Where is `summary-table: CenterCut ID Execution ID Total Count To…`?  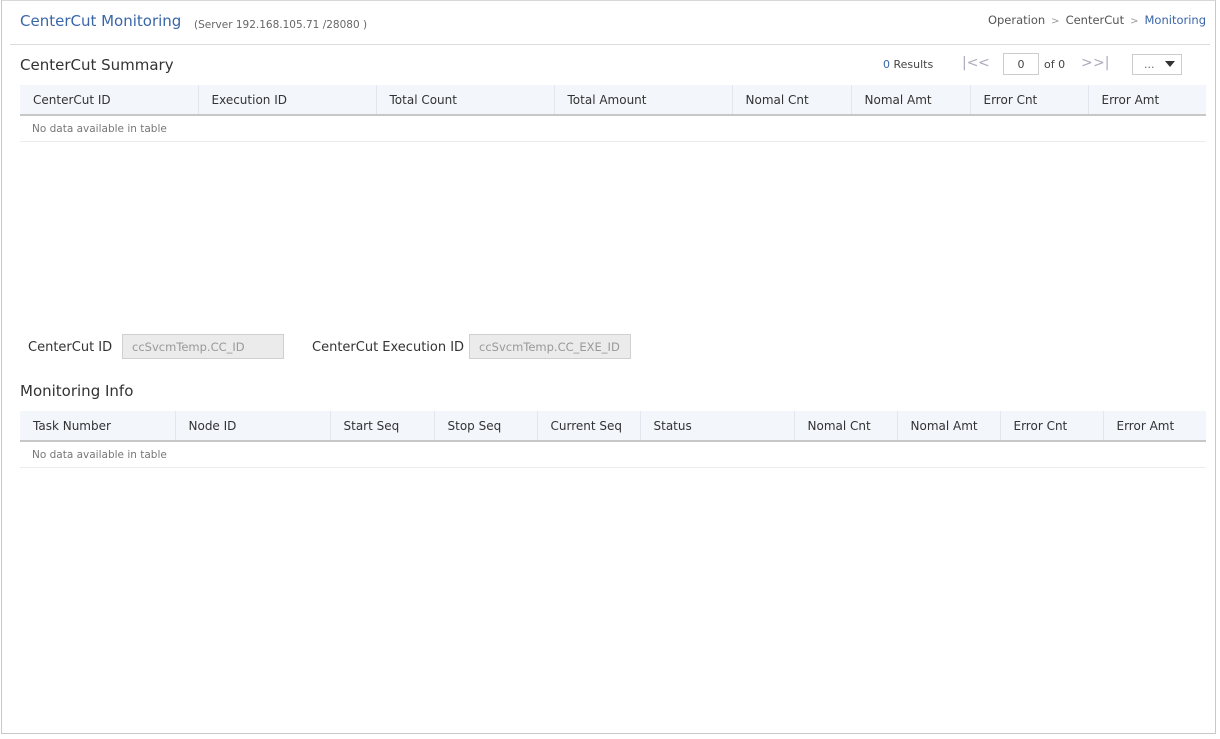 summary-table: CenterCut ID Execution ID Total Count To… is located at coordinates (613, 113).